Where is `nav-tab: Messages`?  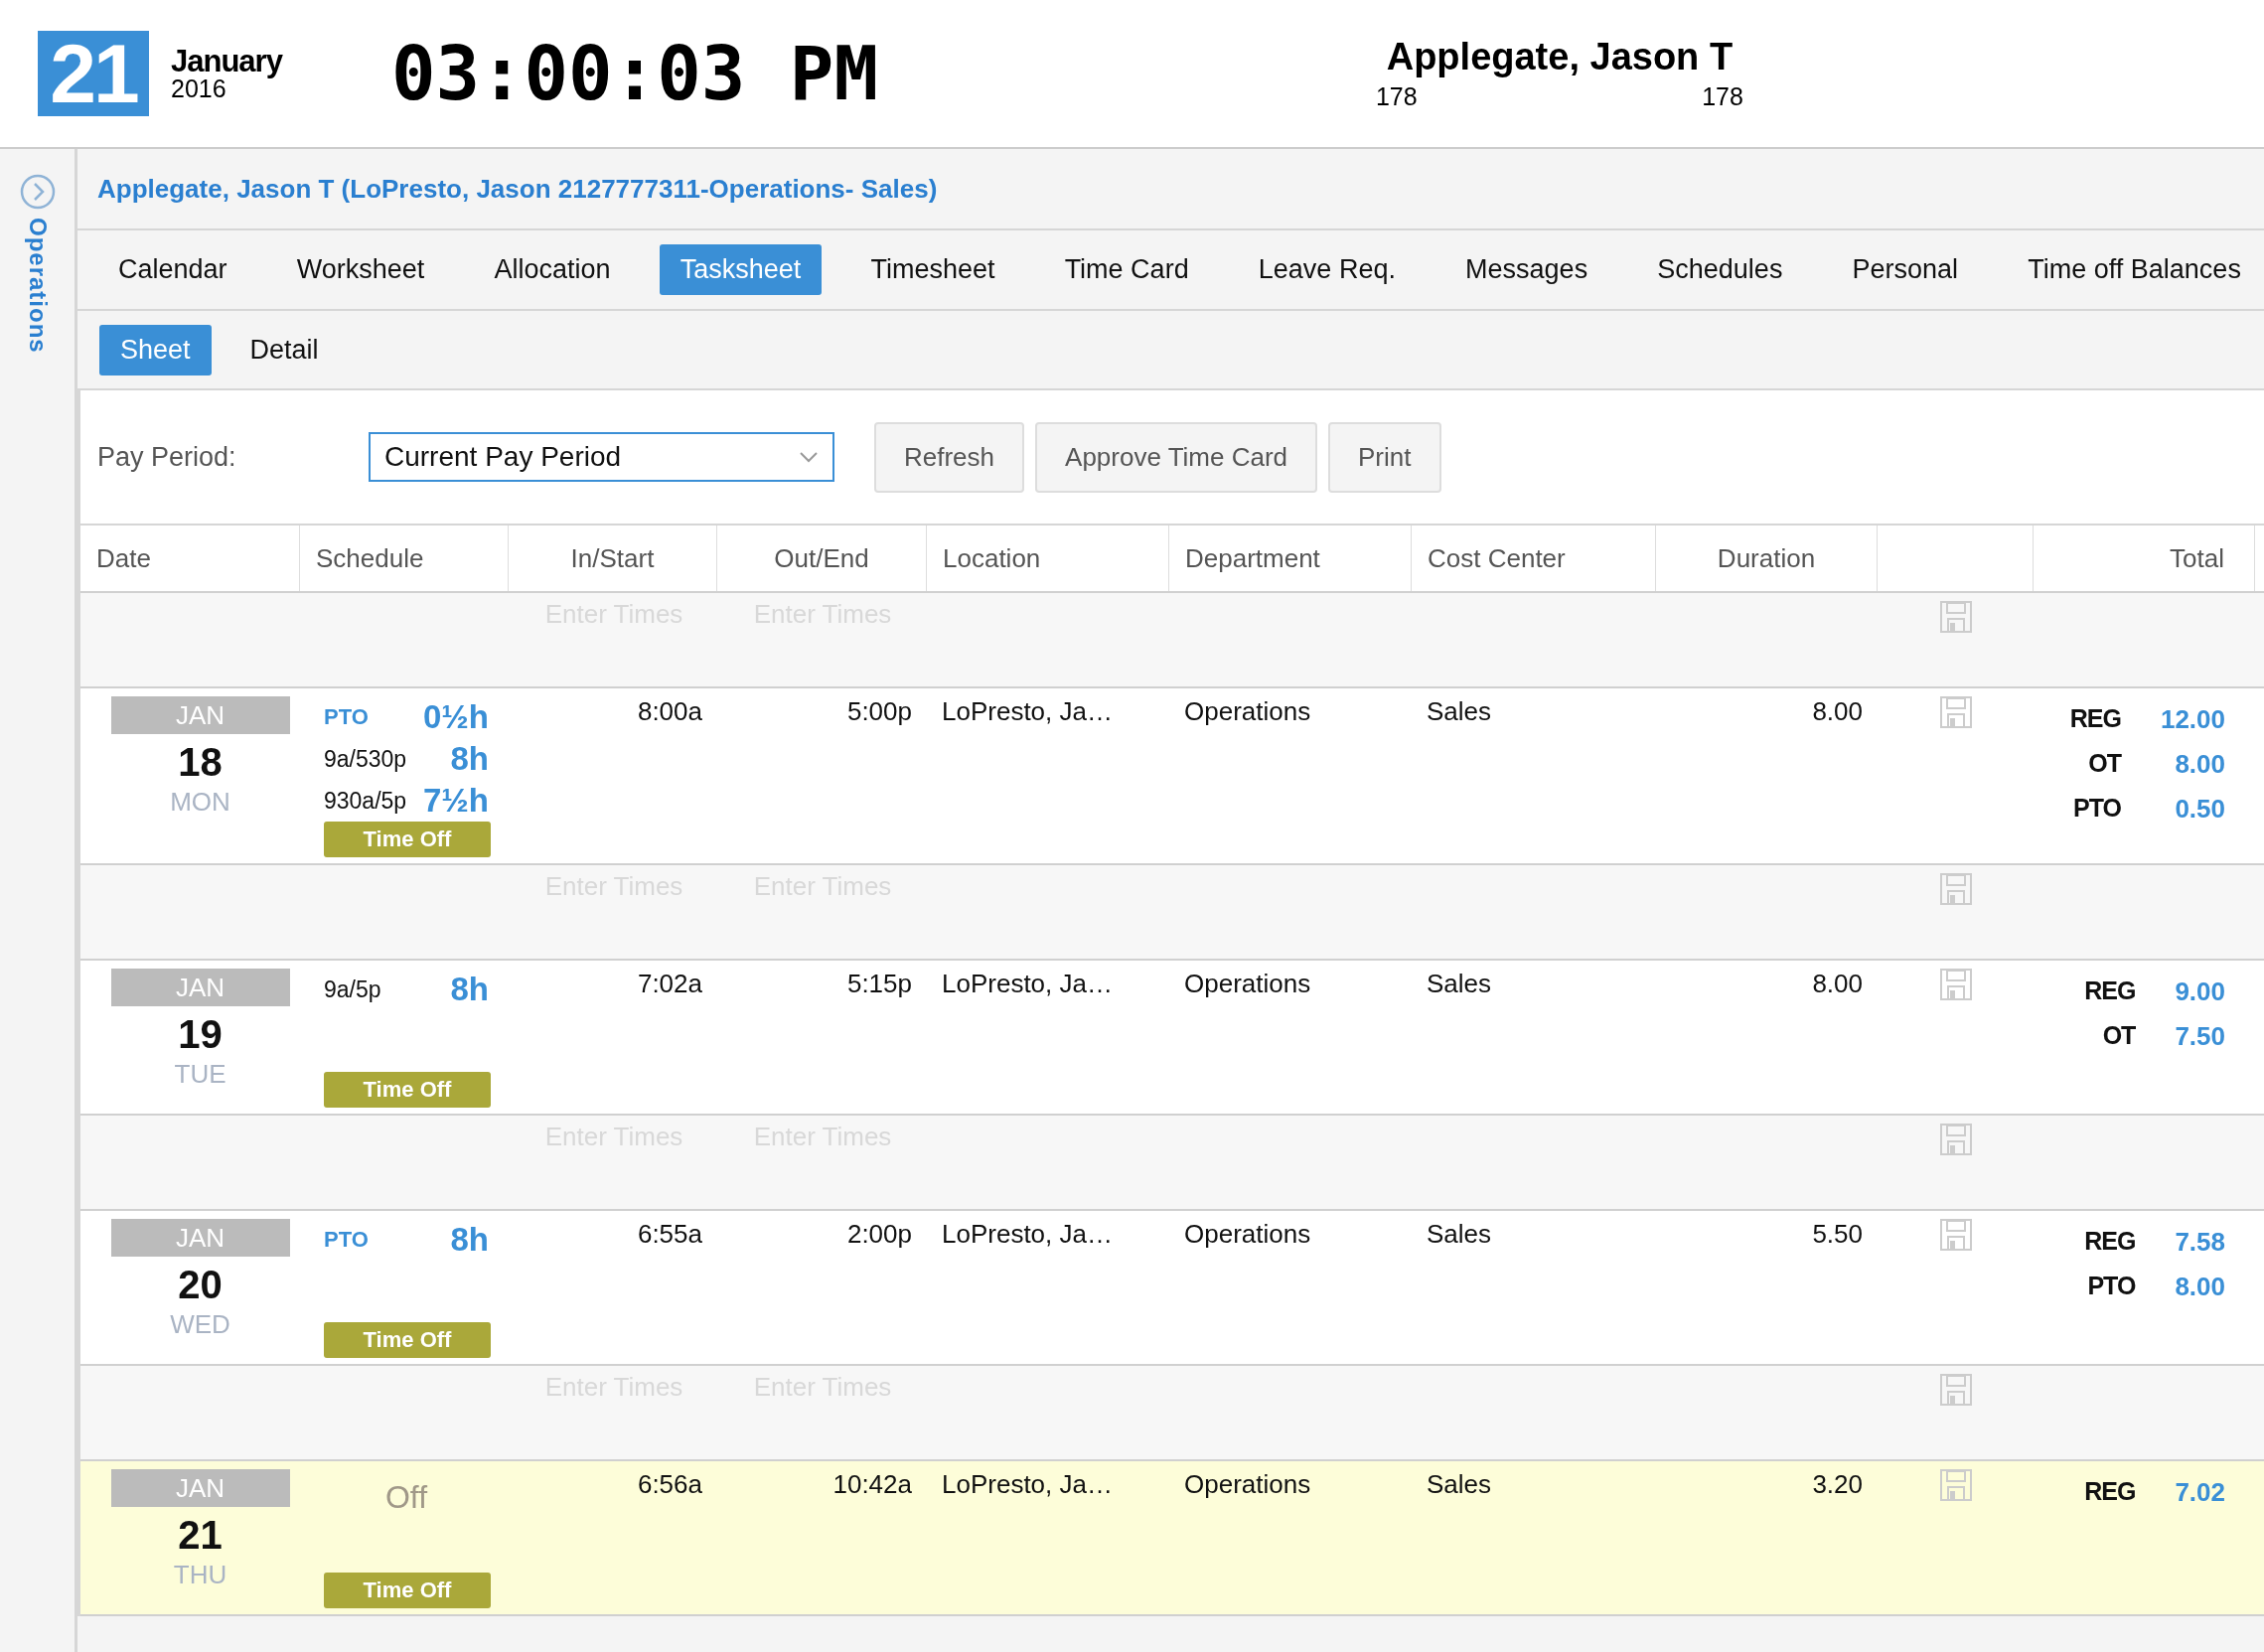
nav-tab: Messages is located at coordinates (1527, 269).